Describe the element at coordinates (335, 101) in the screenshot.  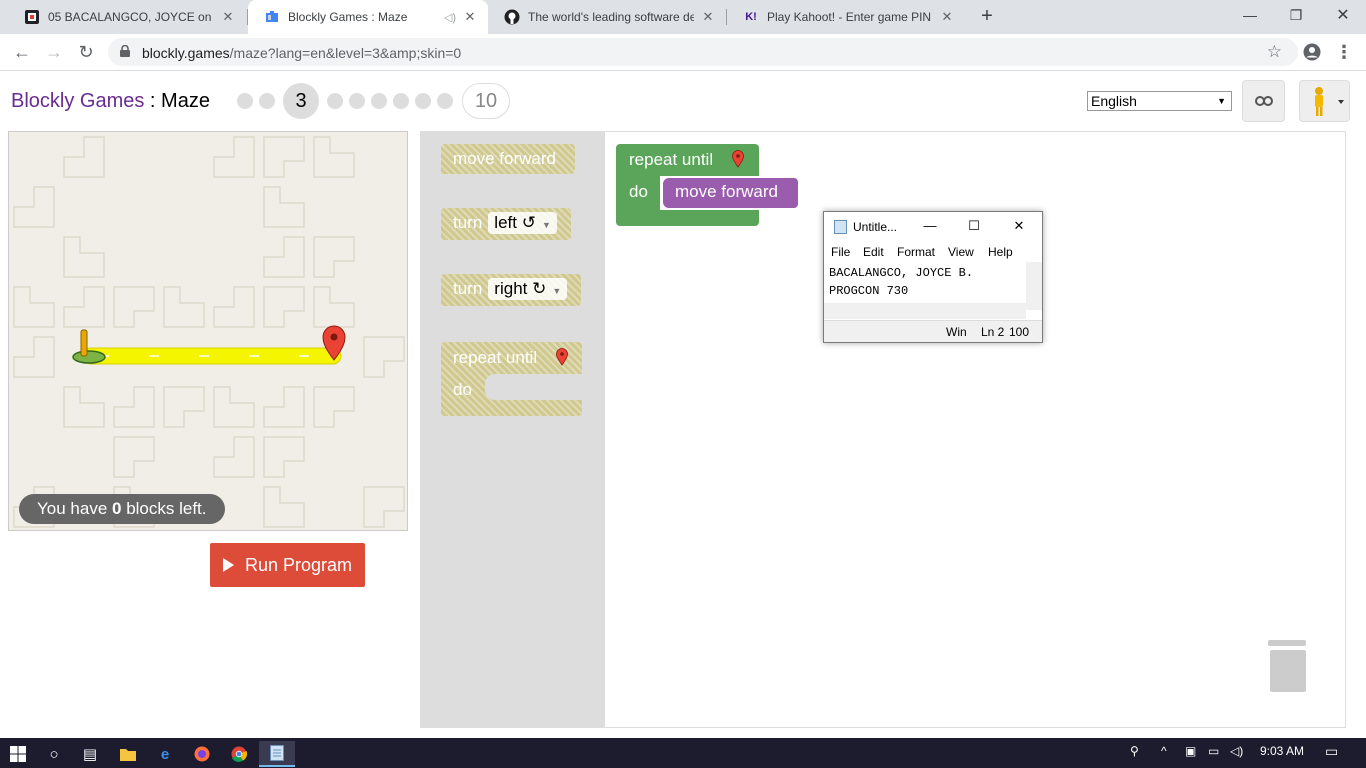
I see `level-4-link` at that location.